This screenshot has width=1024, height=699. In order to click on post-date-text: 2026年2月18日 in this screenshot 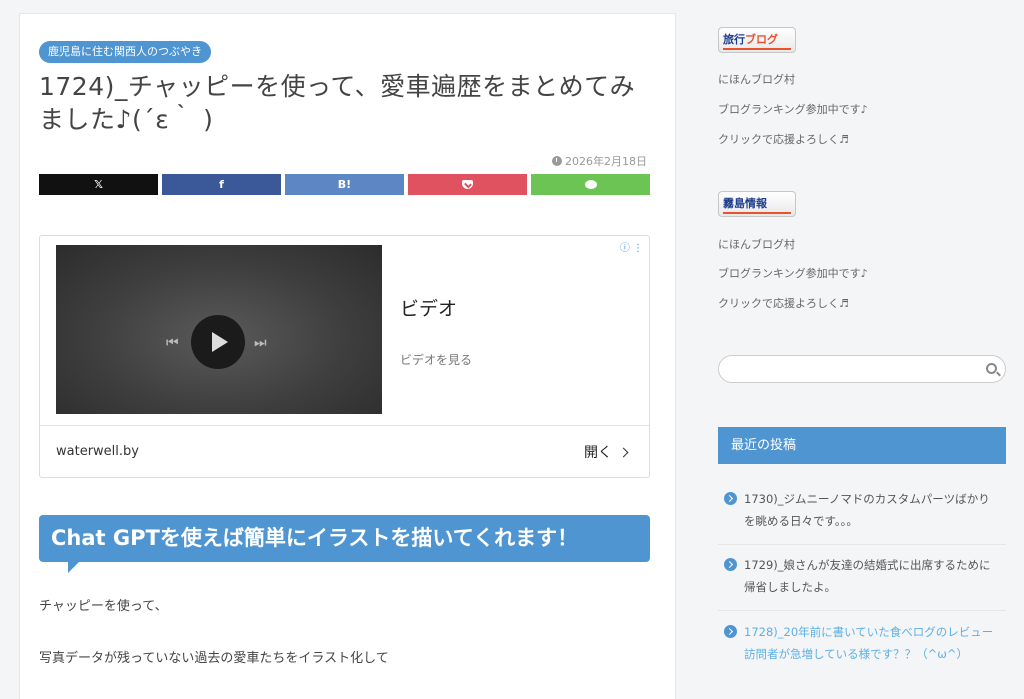, I will do `click(606, 161)`.